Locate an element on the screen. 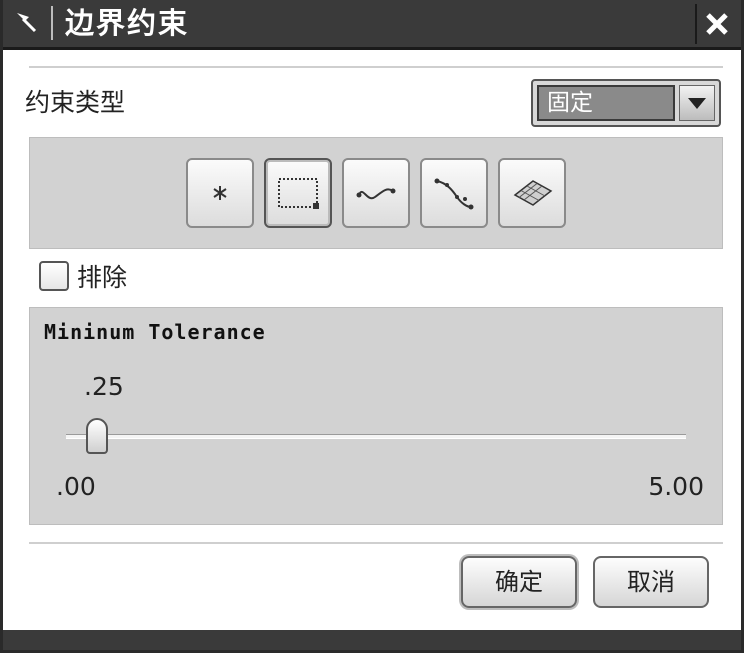 This screenshot has width=744, height=653. spline-filter-button is located at coordinates (454, 193).